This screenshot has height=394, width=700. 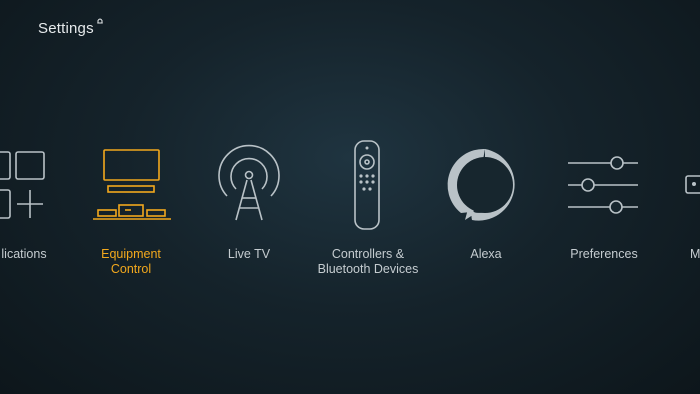 I want to click on settings-item-label: M, so click(x=695, y=254).